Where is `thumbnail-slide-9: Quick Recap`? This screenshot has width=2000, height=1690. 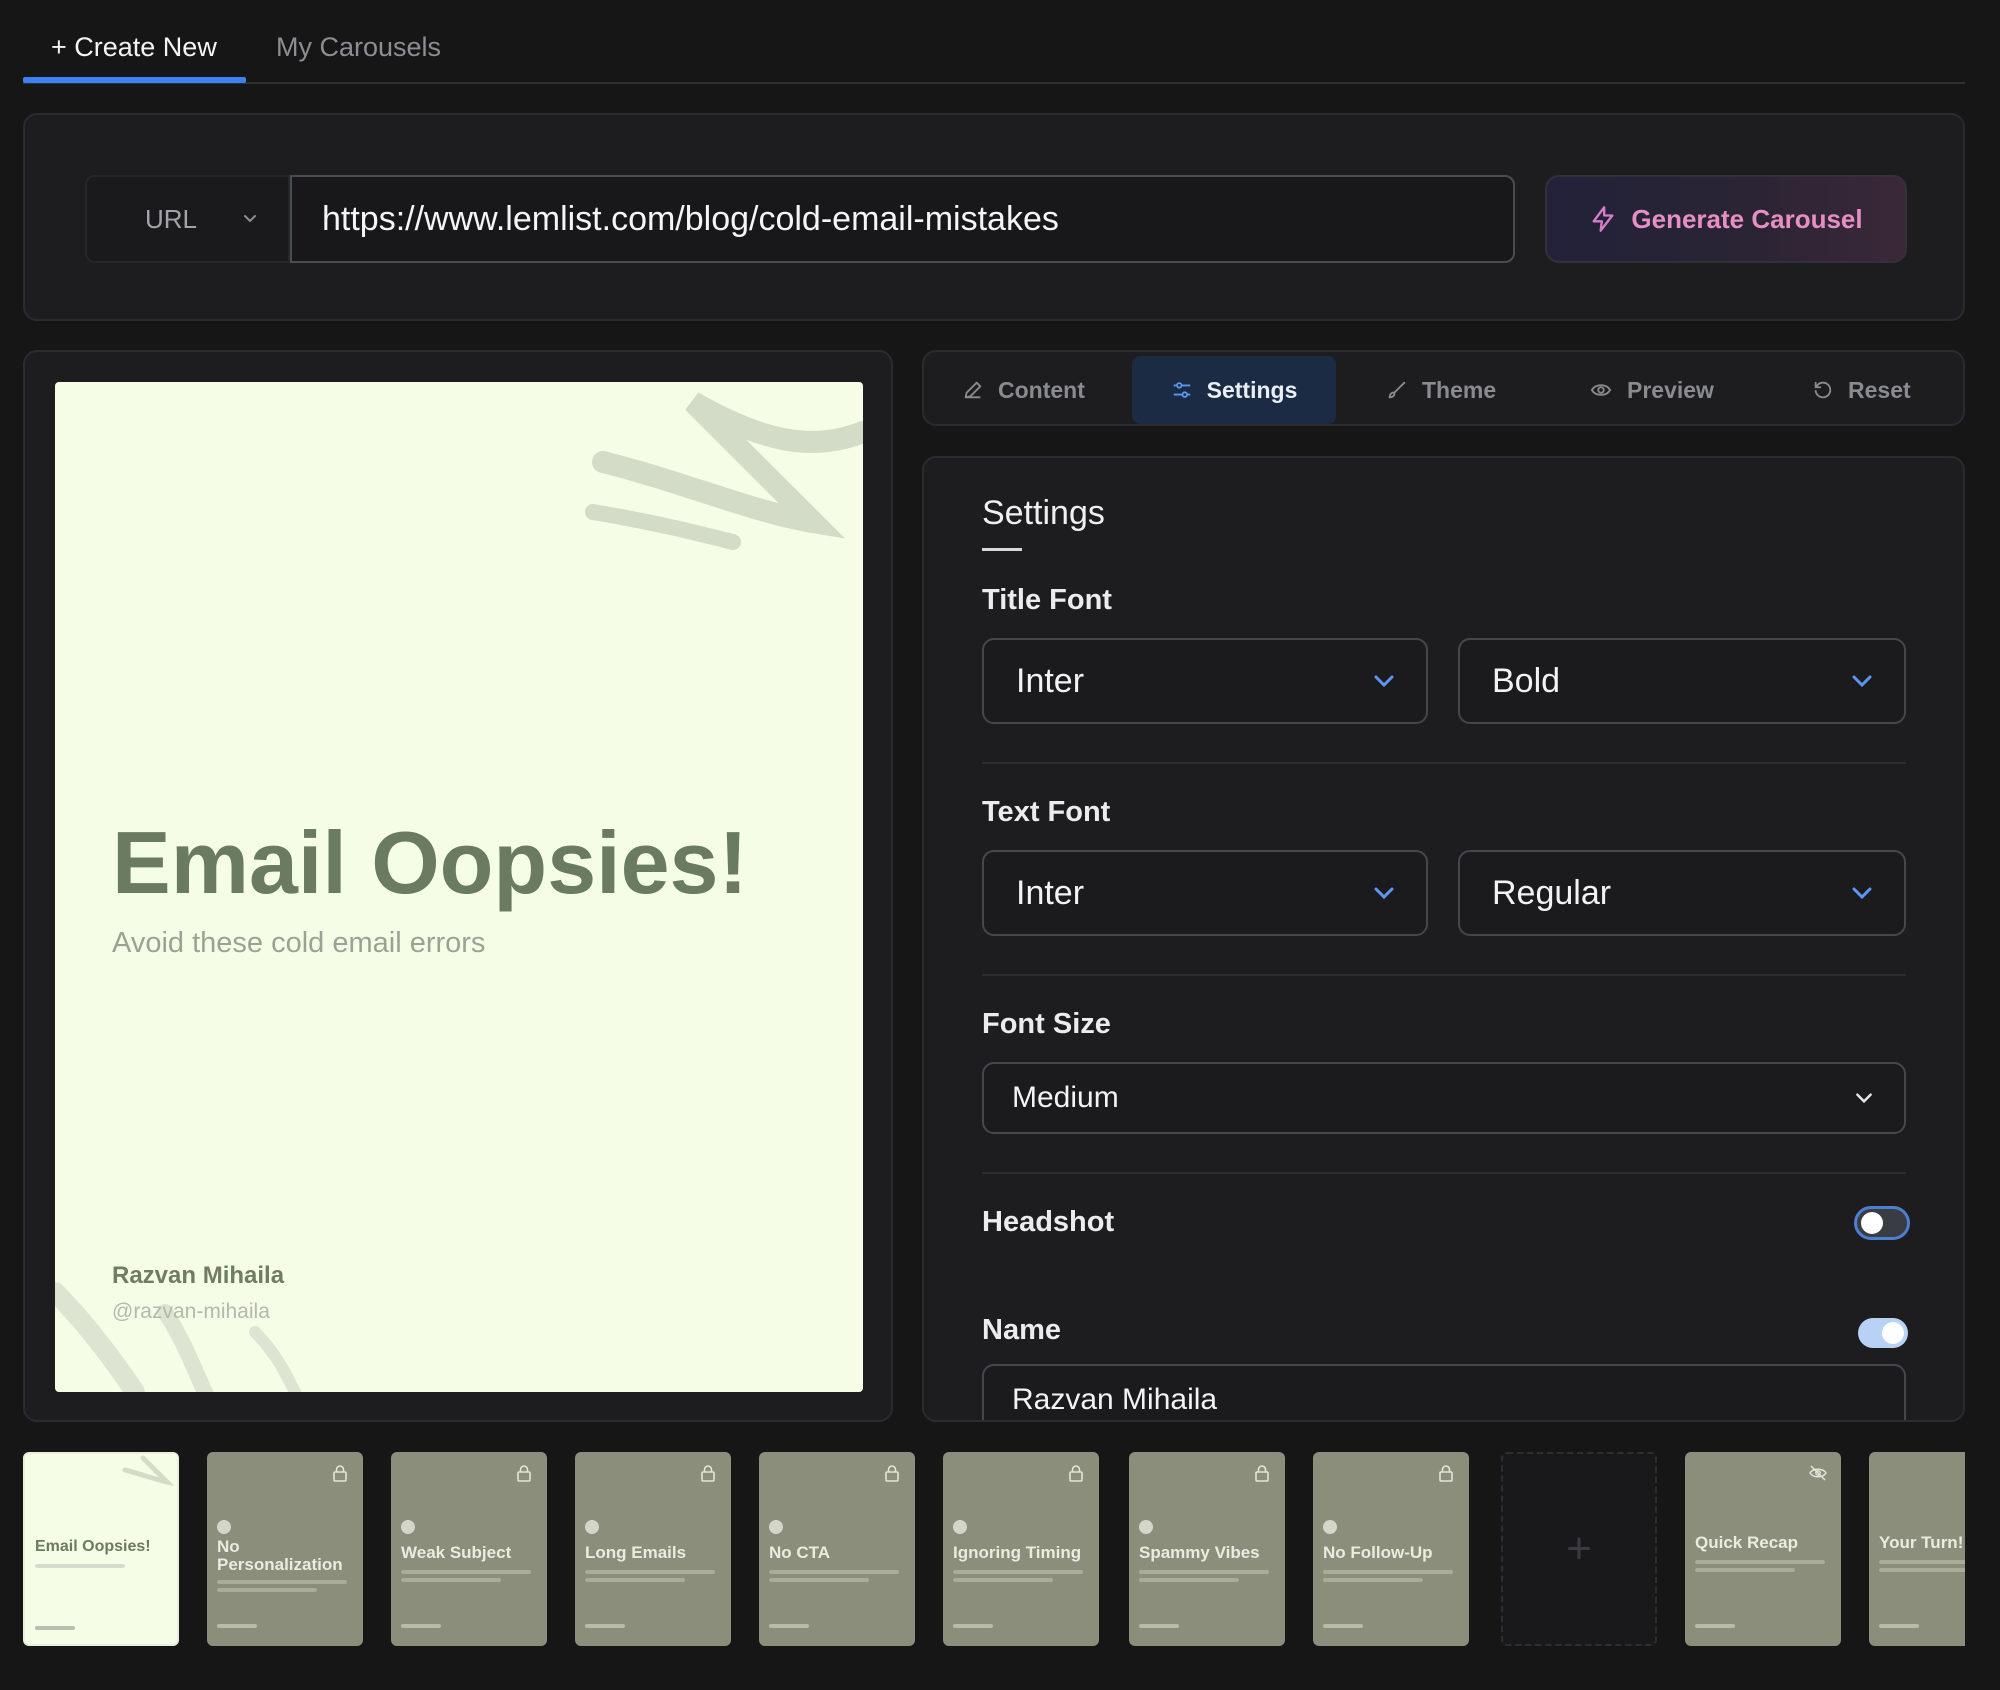
thumbnail-slide-9: Quick Recap is located at coordinates (1763, 1549).